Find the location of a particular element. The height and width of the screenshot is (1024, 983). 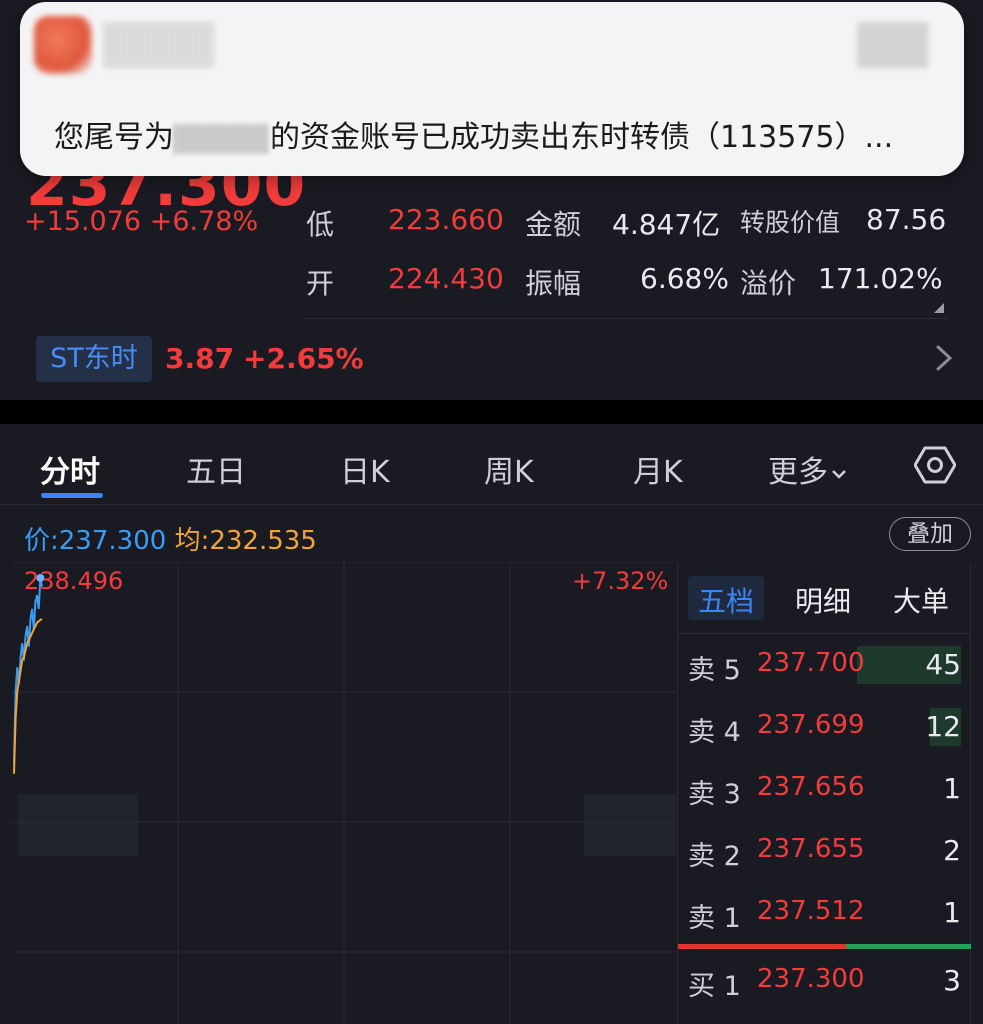

low-value: 223.660 is located at coordinates (446, 219).